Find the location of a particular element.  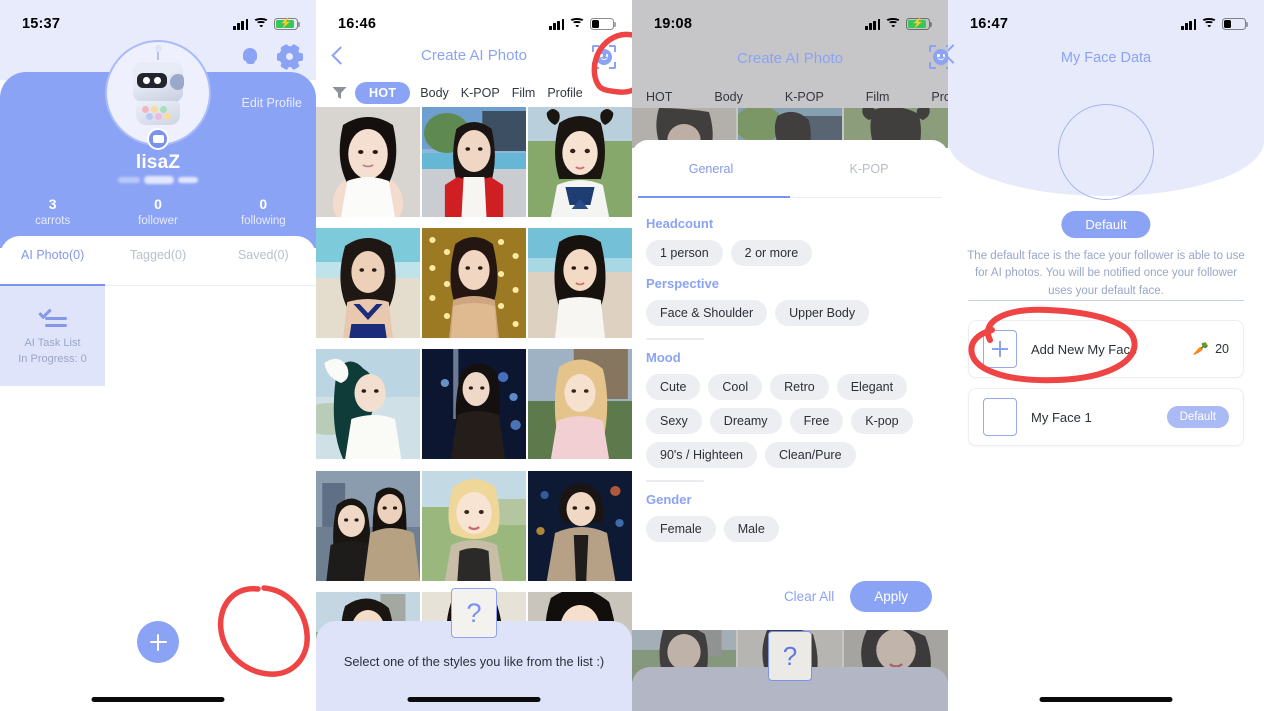

edit-profile-button: Edit Profile is located at coordinates (272, 103).